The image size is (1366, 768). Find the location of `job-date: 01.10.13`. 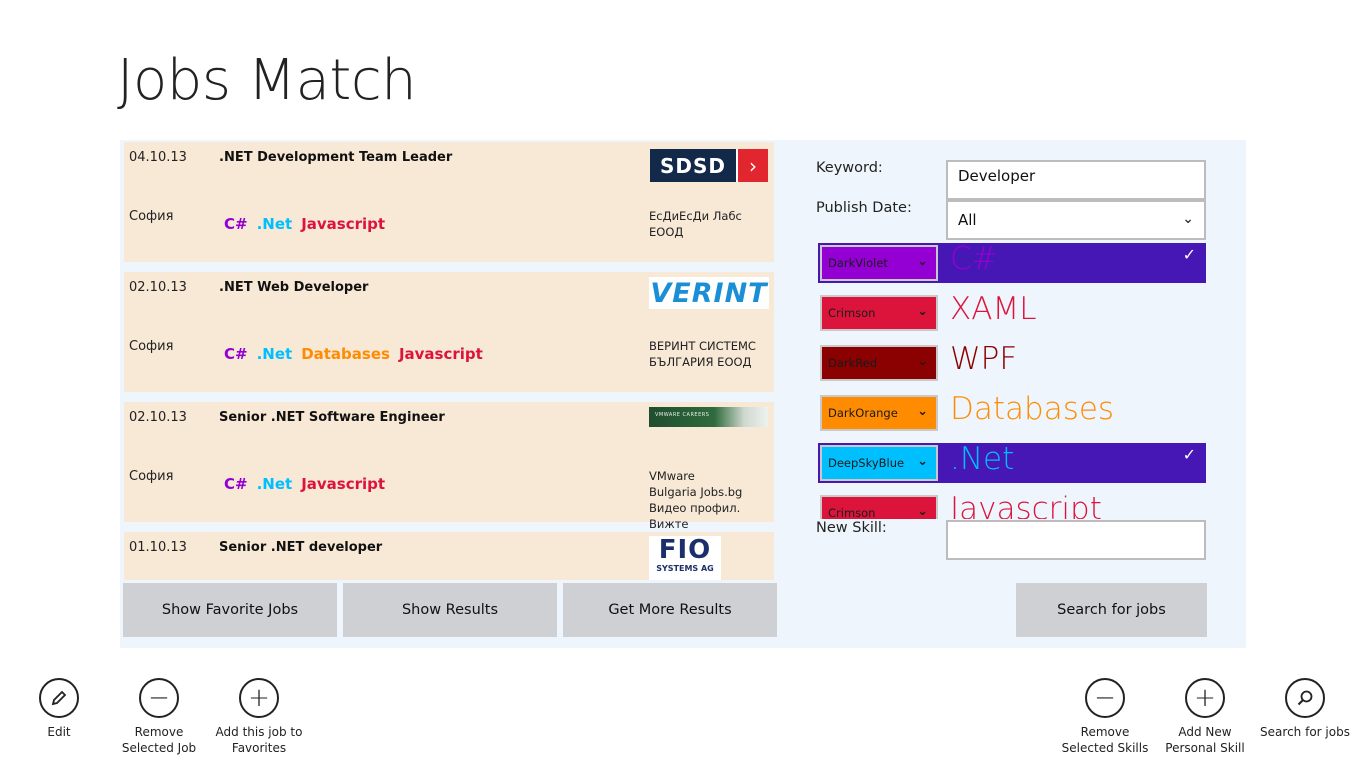

job-date: 01.10.13 is located at coordinates (158, 547).